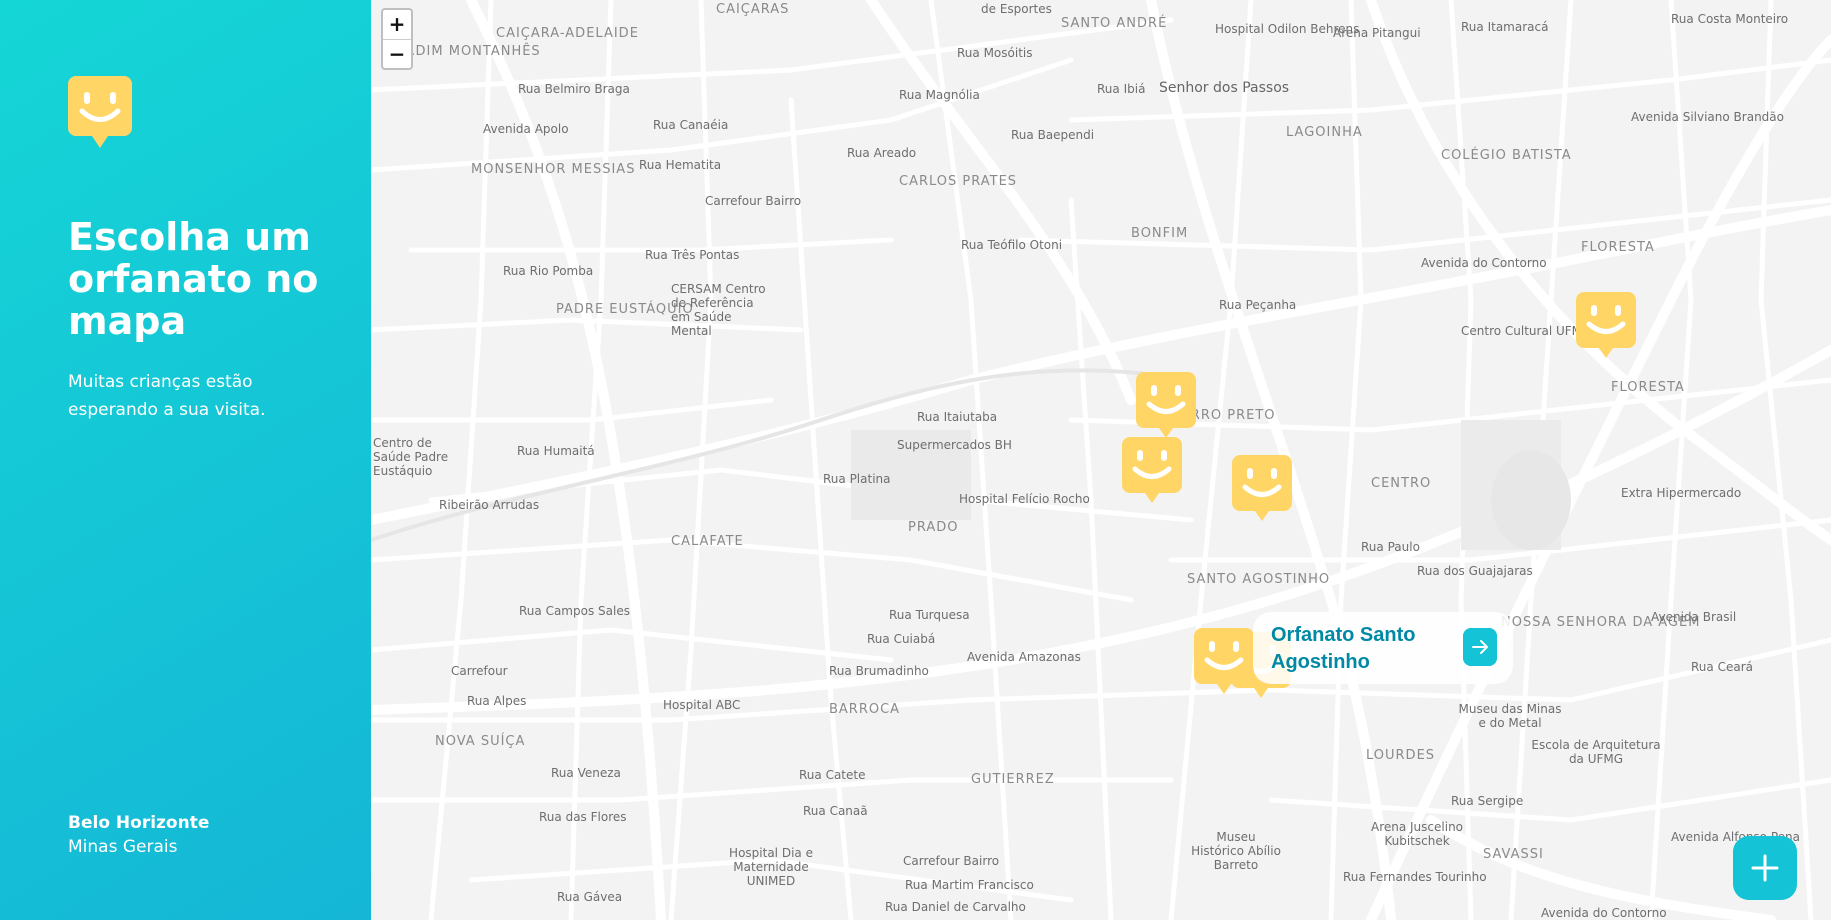 This screenshot has height=920, width=1831. I want to click on map-label: Extra Hipermercado, so click(1681, 493).